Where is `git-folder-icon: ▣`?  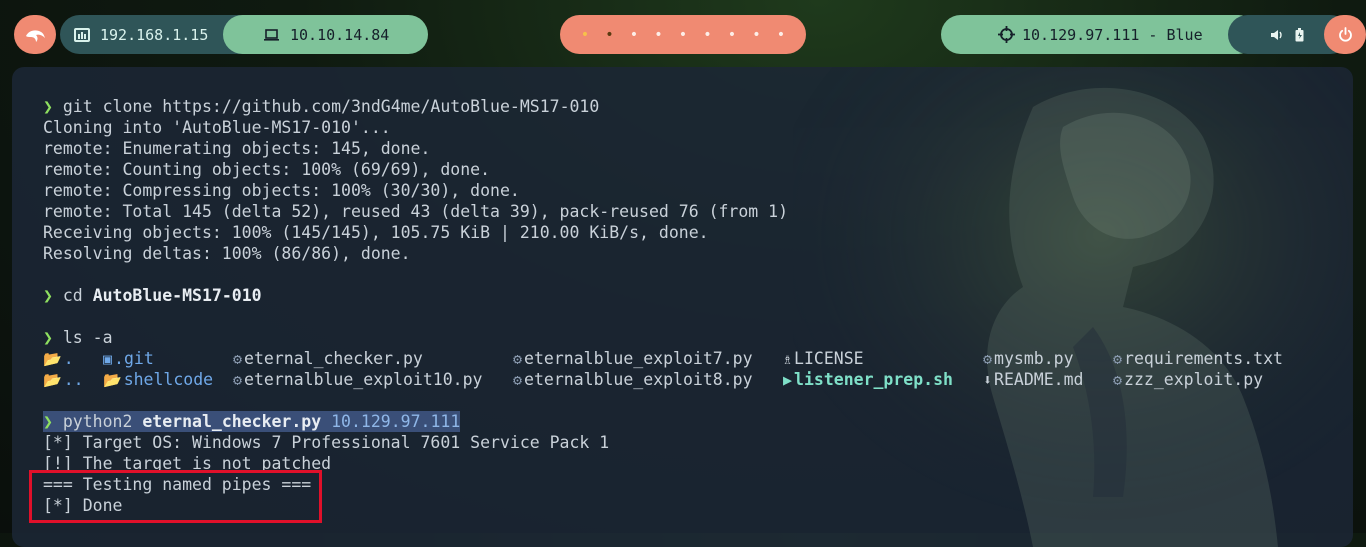
git-folder-icon: ▣ is located at coordinates (108, 359).